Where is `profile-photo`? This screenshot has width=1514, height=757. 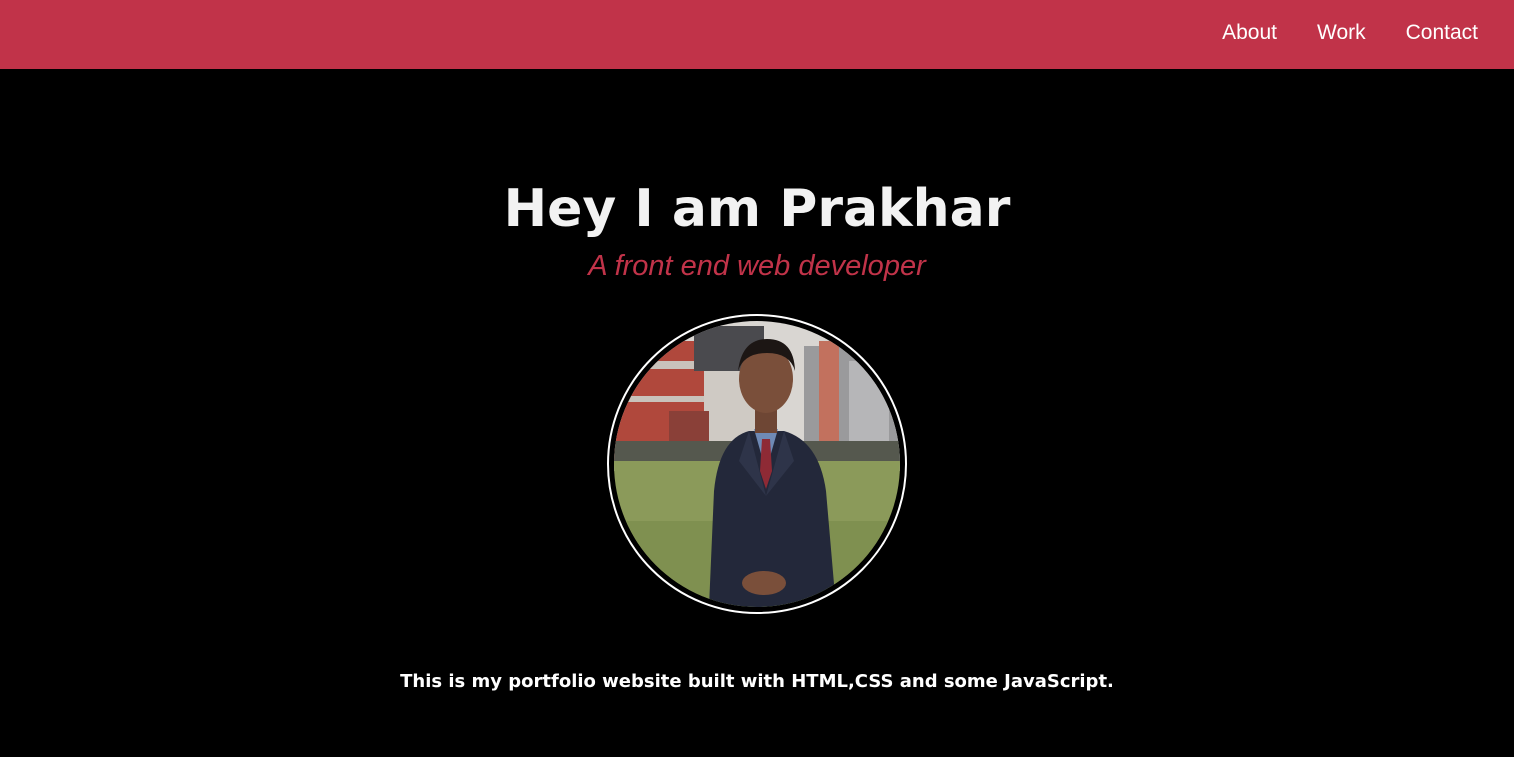 profile-photo is located at coordinates (757, 464).